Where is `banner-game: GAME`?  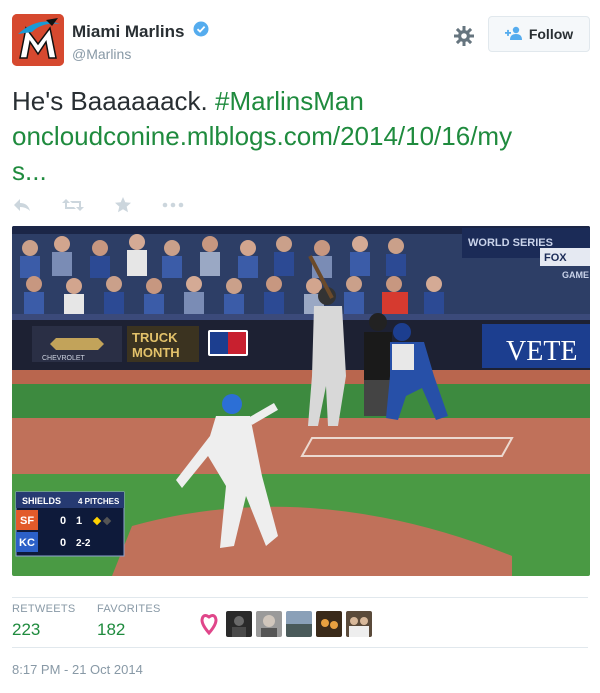
banner-game: GAME is located at coordinates (575, 275).